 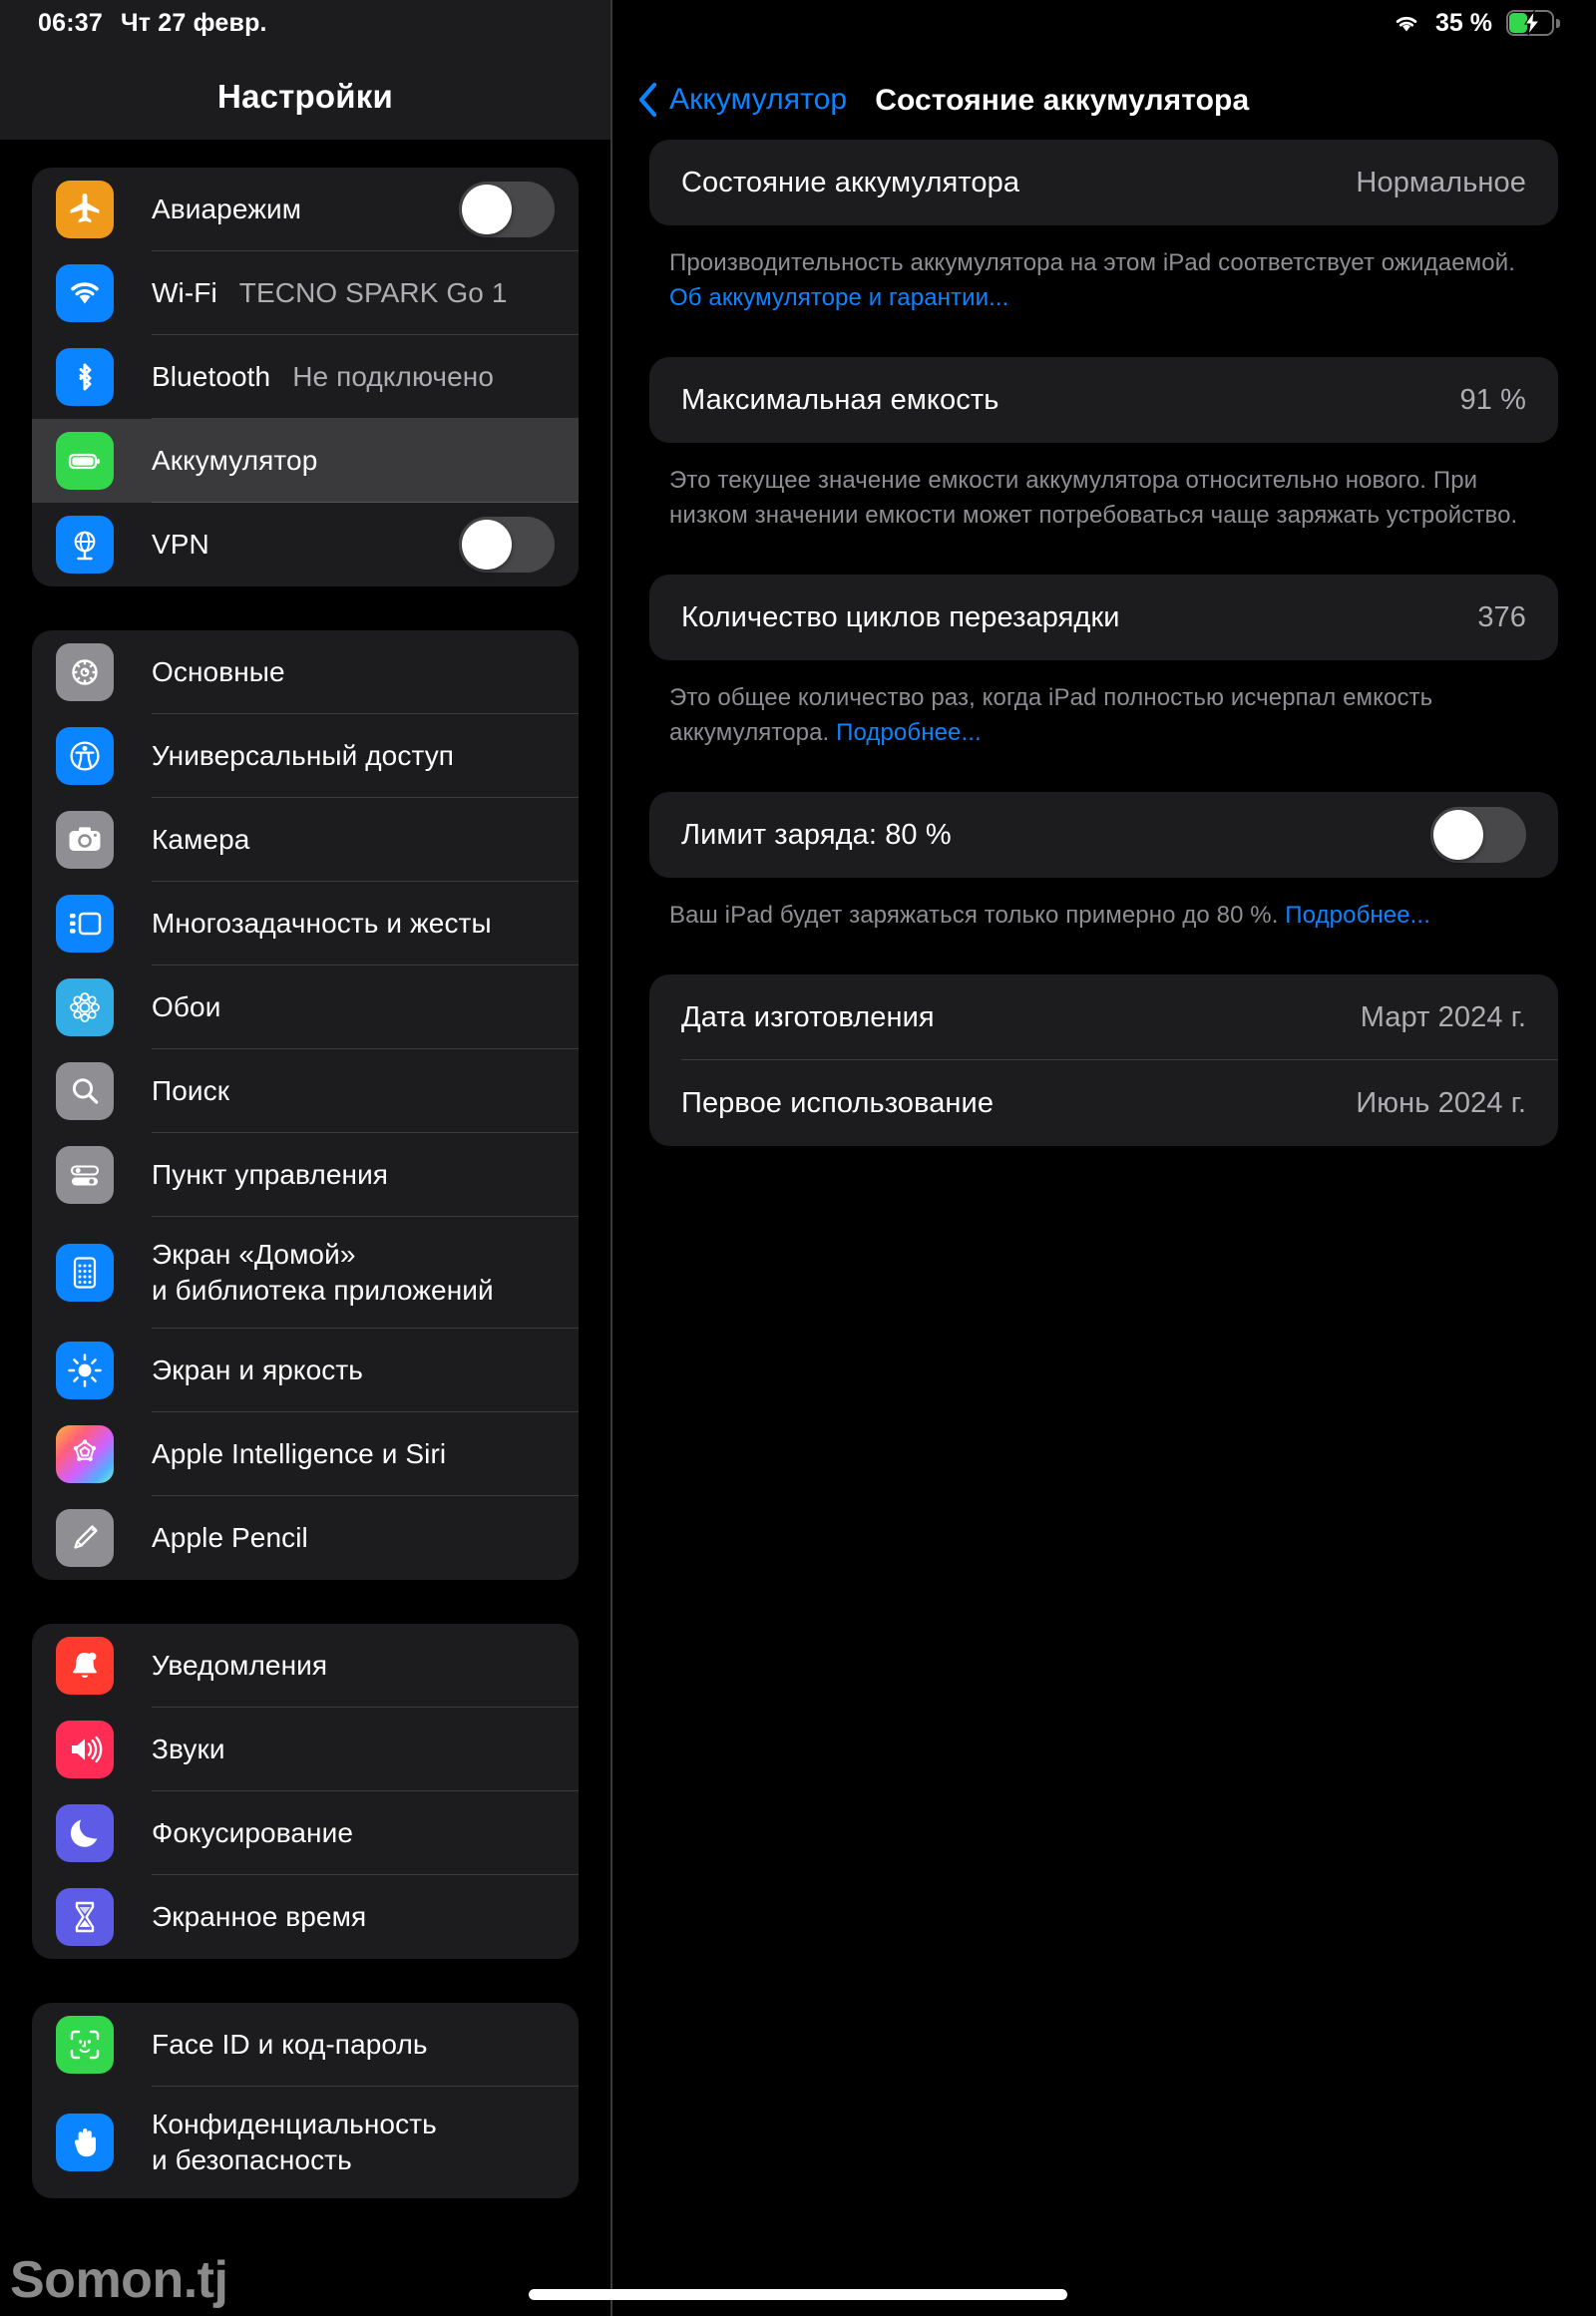 What do you see at coordinates (180, 545) in the screenshot?
I see `sidebar-item-label: VPN` at bounding box center [180, 545].